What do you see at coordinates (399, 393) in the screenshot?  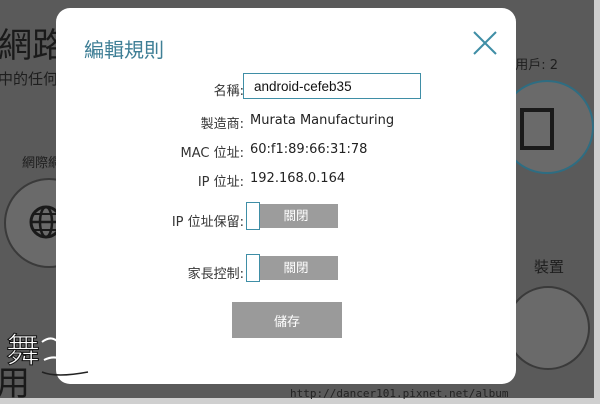 I see `watermark-url: http://dancer101.pixnet.net/album` at bounding box center [399, 393].